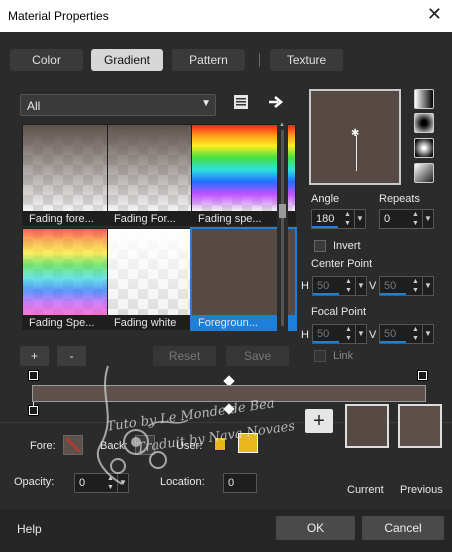 Image resolution: width=452 pixels, height=552 pixels. I want to click on opacity-stop-left, so click(33, 375).